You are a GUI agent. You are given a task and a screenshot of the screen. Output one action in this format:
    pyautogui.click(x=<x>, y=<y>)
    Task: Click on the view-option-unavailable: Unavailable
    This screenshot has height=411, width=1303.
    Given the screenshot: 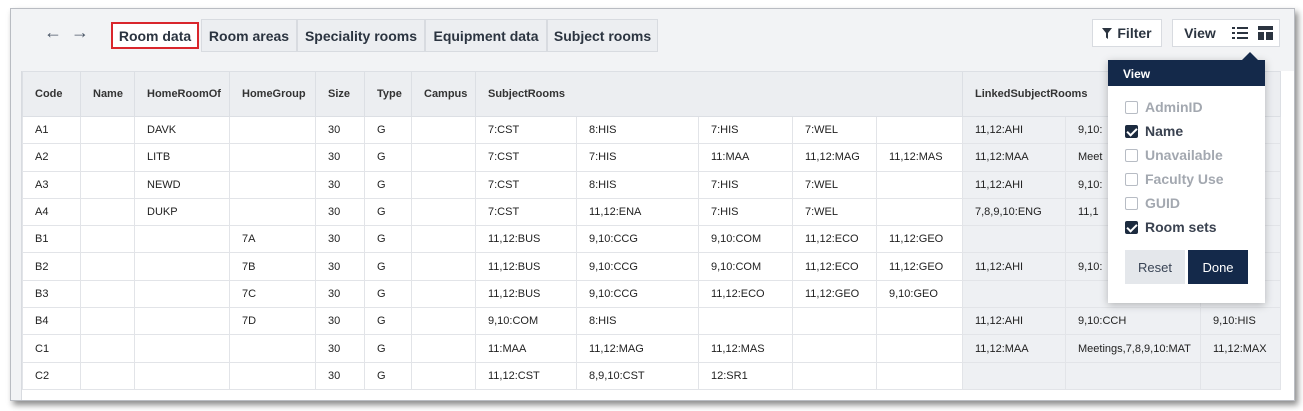 What is the action you would take?
    pyautogui.click(x=1174, y=155)
    